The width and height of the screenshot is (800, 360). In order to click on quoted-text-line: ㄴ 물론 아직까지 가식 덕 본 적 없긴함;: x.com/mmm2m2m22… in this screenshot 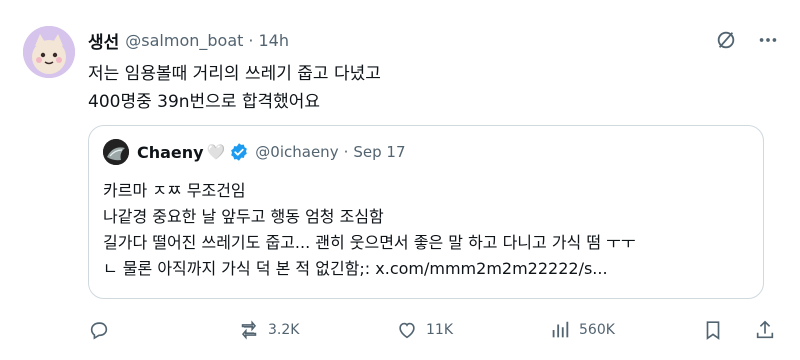, I will do `click(355, 268)`.